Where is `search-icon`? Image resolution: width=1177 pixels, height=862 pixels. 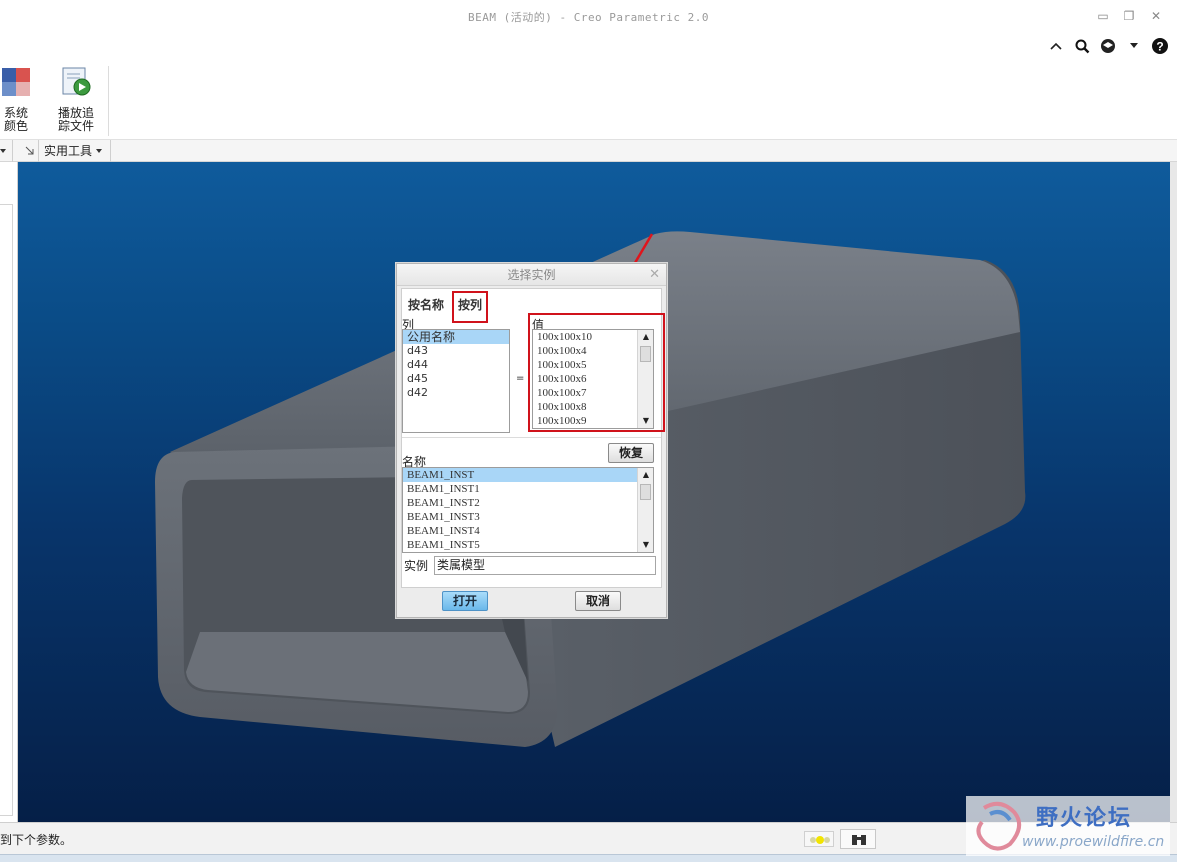 search-icon is located at coordinates (1082, 46).